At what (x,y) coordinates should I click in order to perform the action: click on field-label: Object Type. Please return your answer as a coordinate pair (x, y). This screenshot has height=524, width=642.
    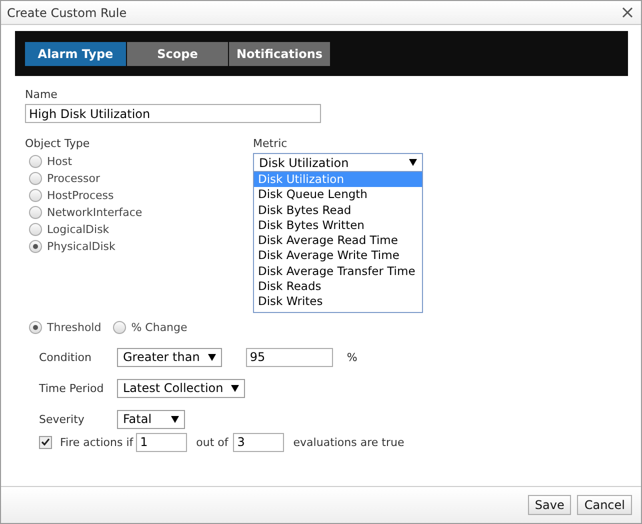
    Looking at the image, I should click on (58, 143).